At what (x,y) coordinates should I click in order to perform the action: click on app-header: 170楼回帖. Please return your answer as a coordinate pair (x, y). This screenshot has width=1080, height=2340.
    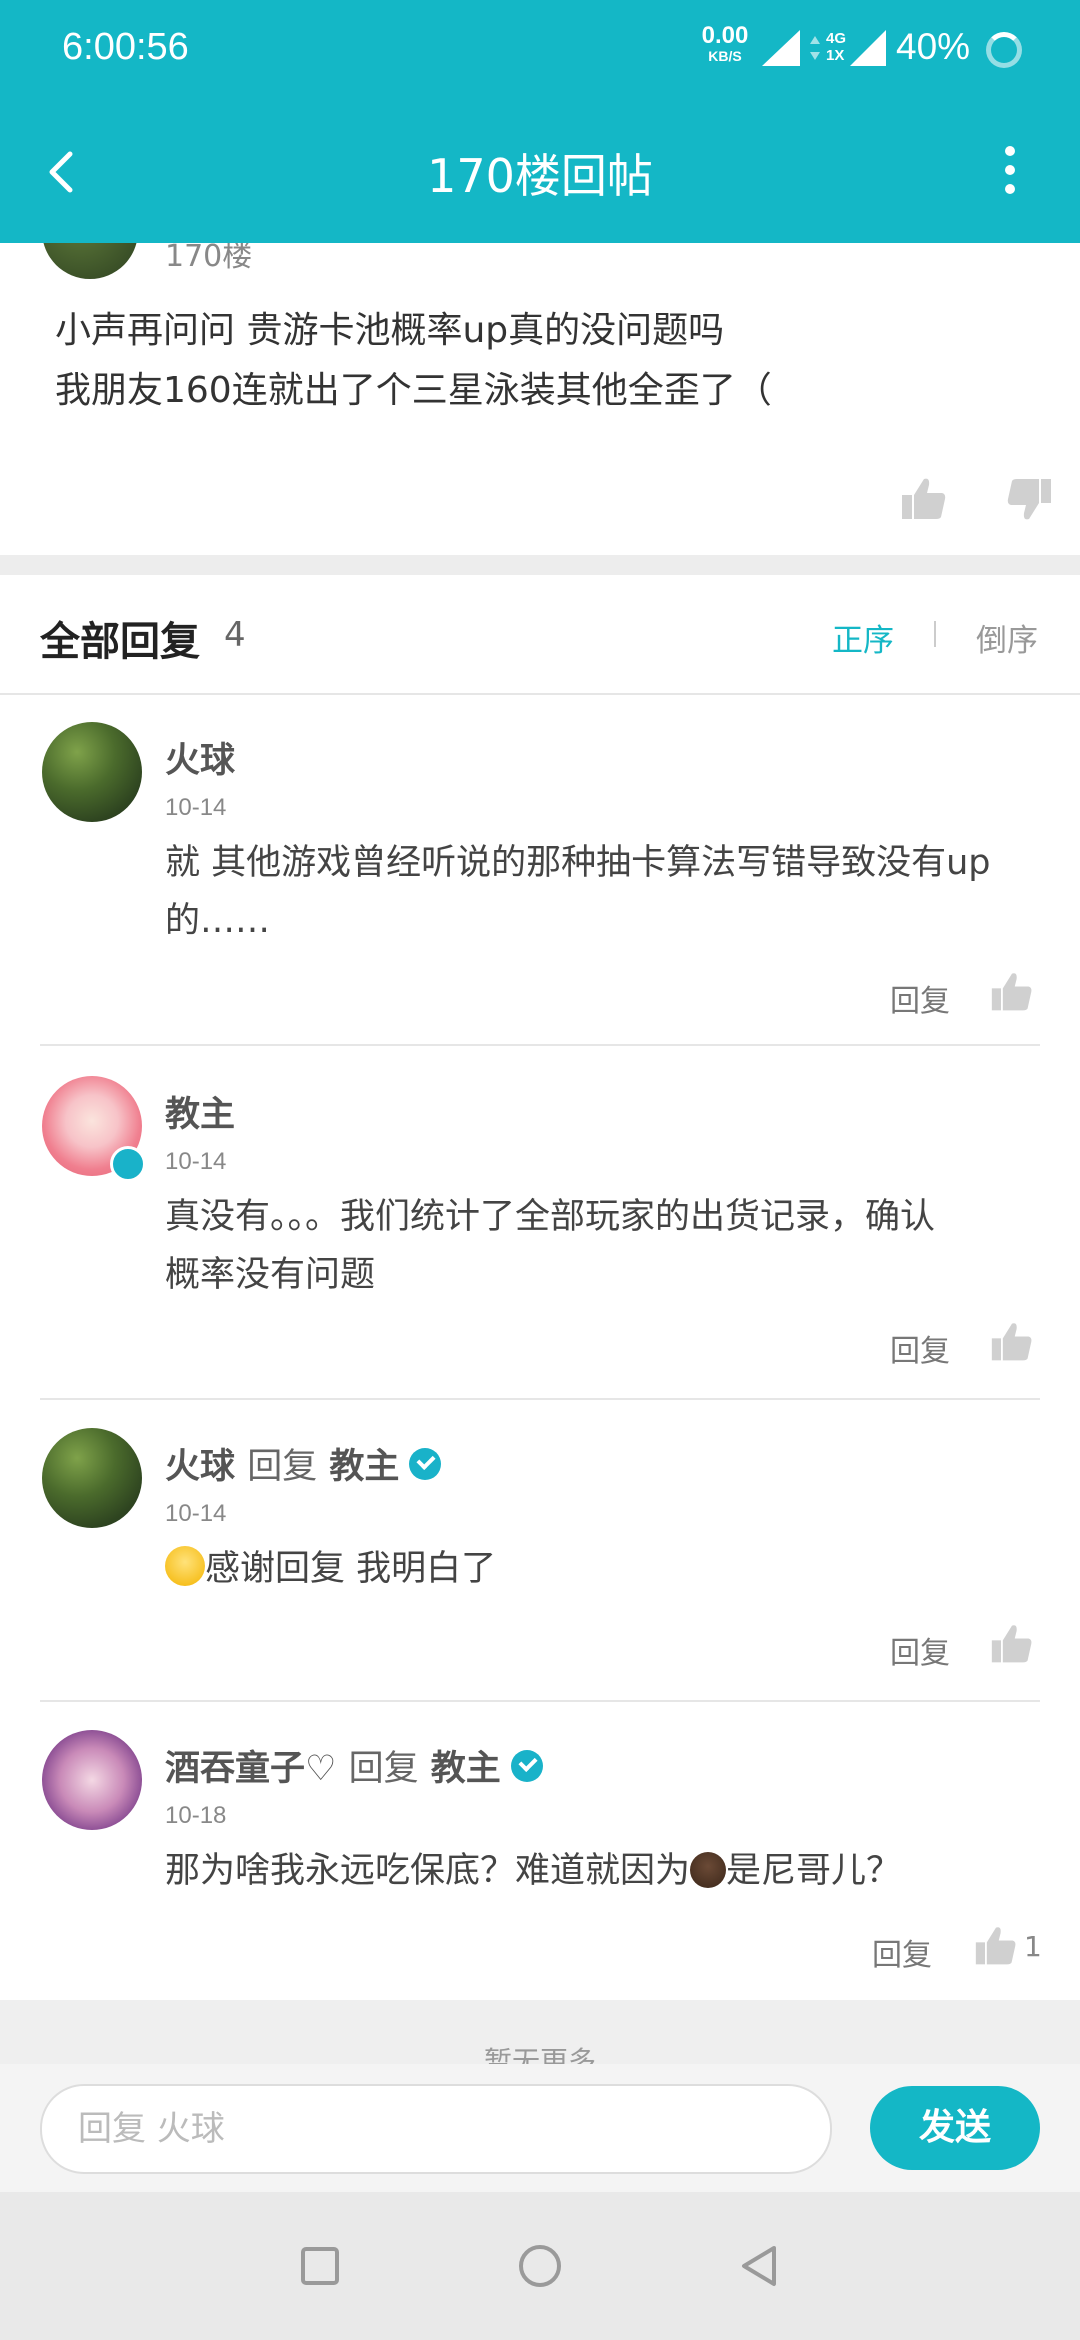
    Looking at the image, I should click on (540, 171).